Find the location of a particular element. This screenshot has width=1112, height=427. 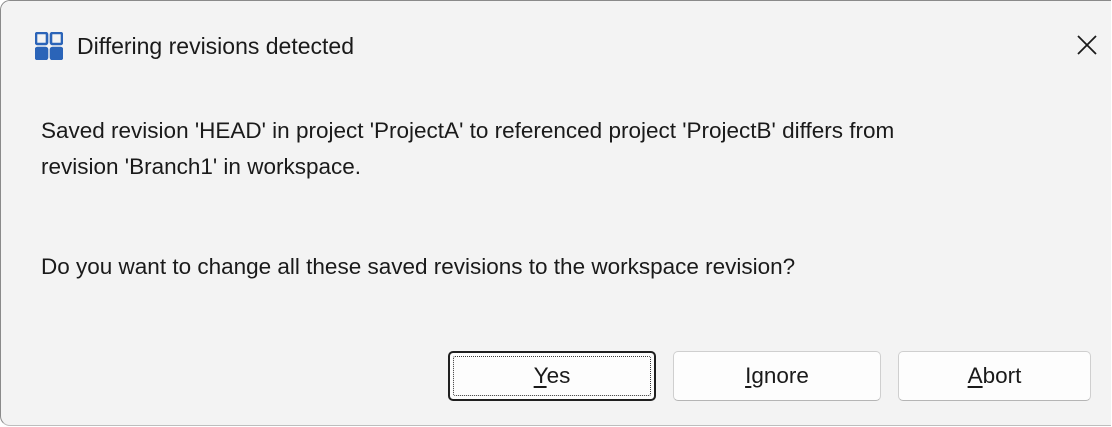

abort-mnemonic: A is located at coordinates (975, 375).